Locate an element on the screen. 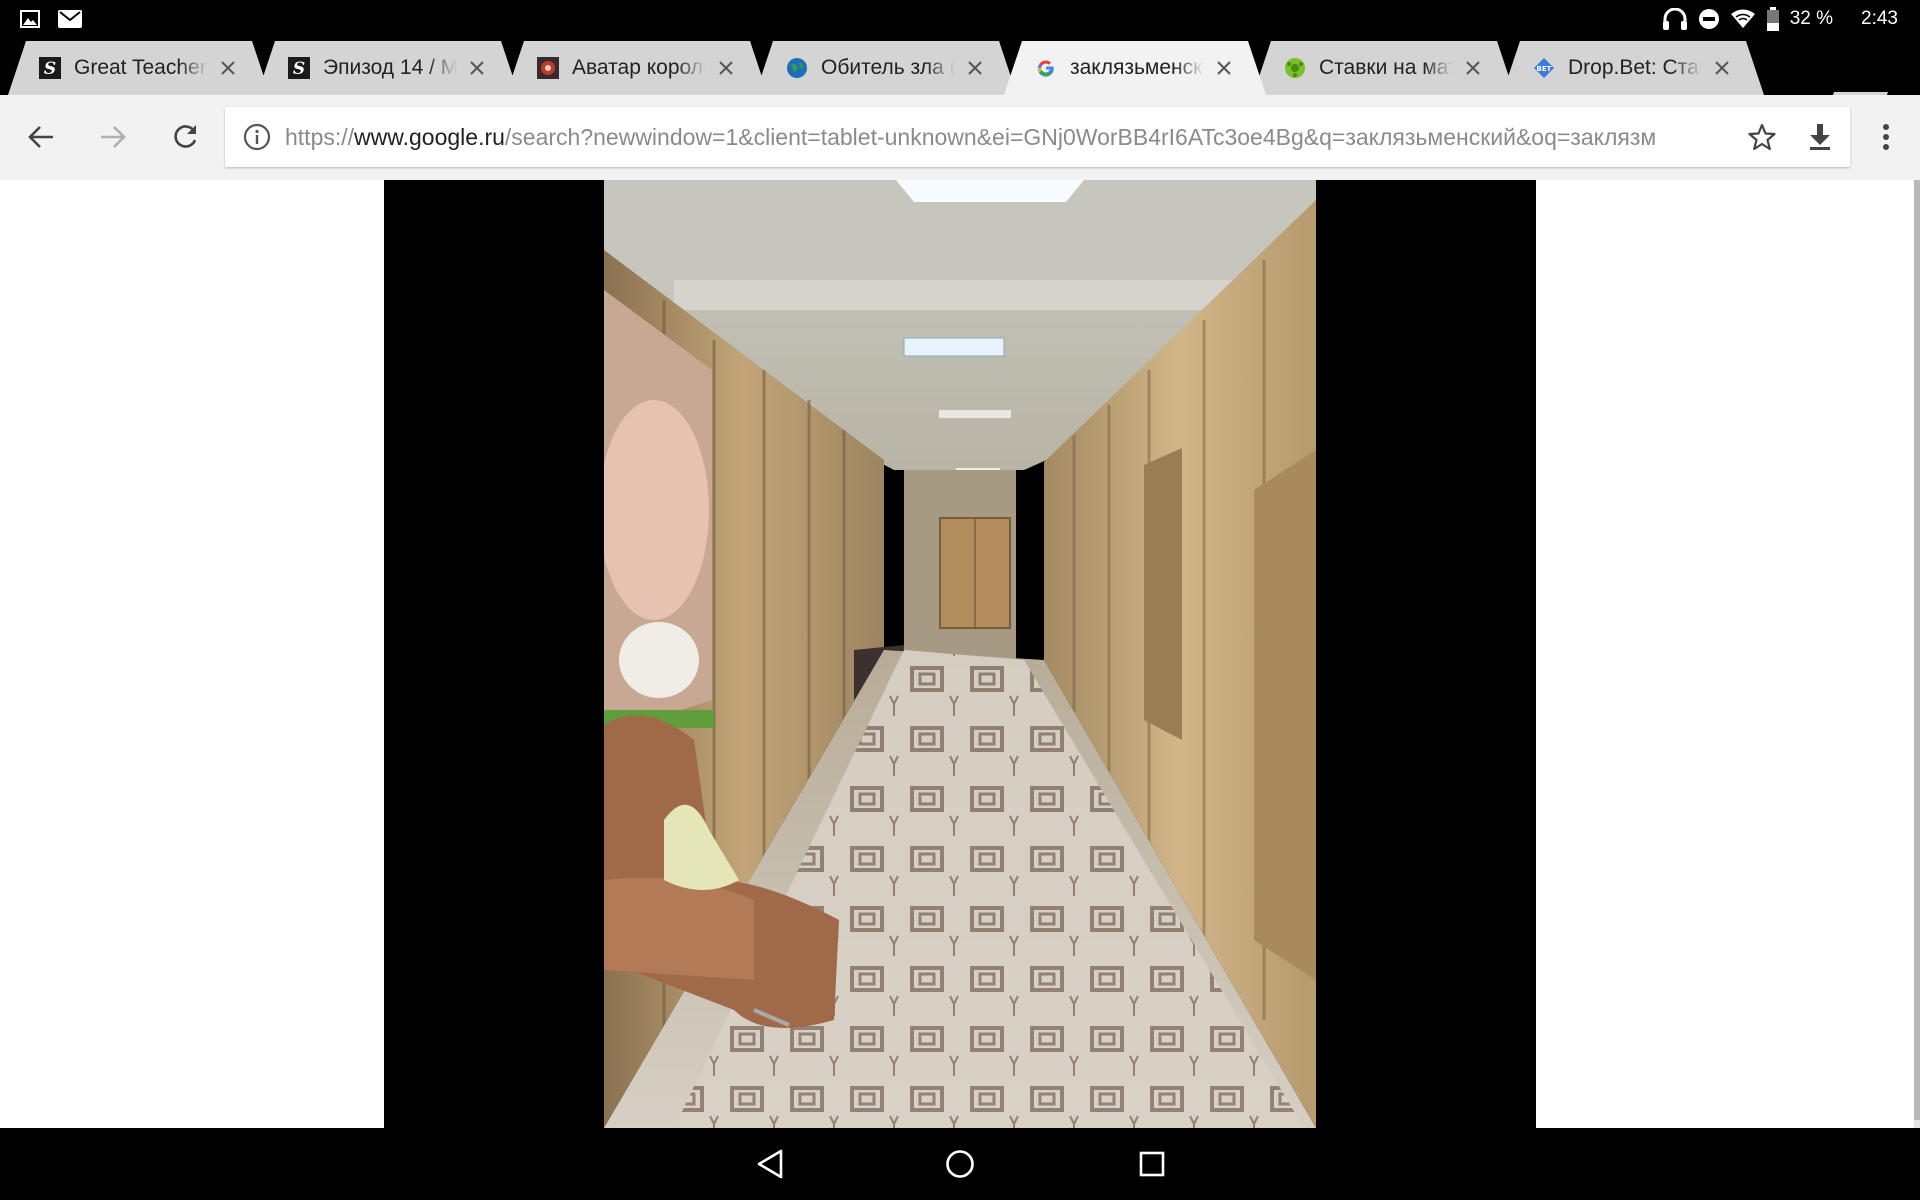 This screenshot has width=1920, height=1200. tab-kings-avatar: Аватар короля / The King's Avatar is located at coordinates (637, 68).